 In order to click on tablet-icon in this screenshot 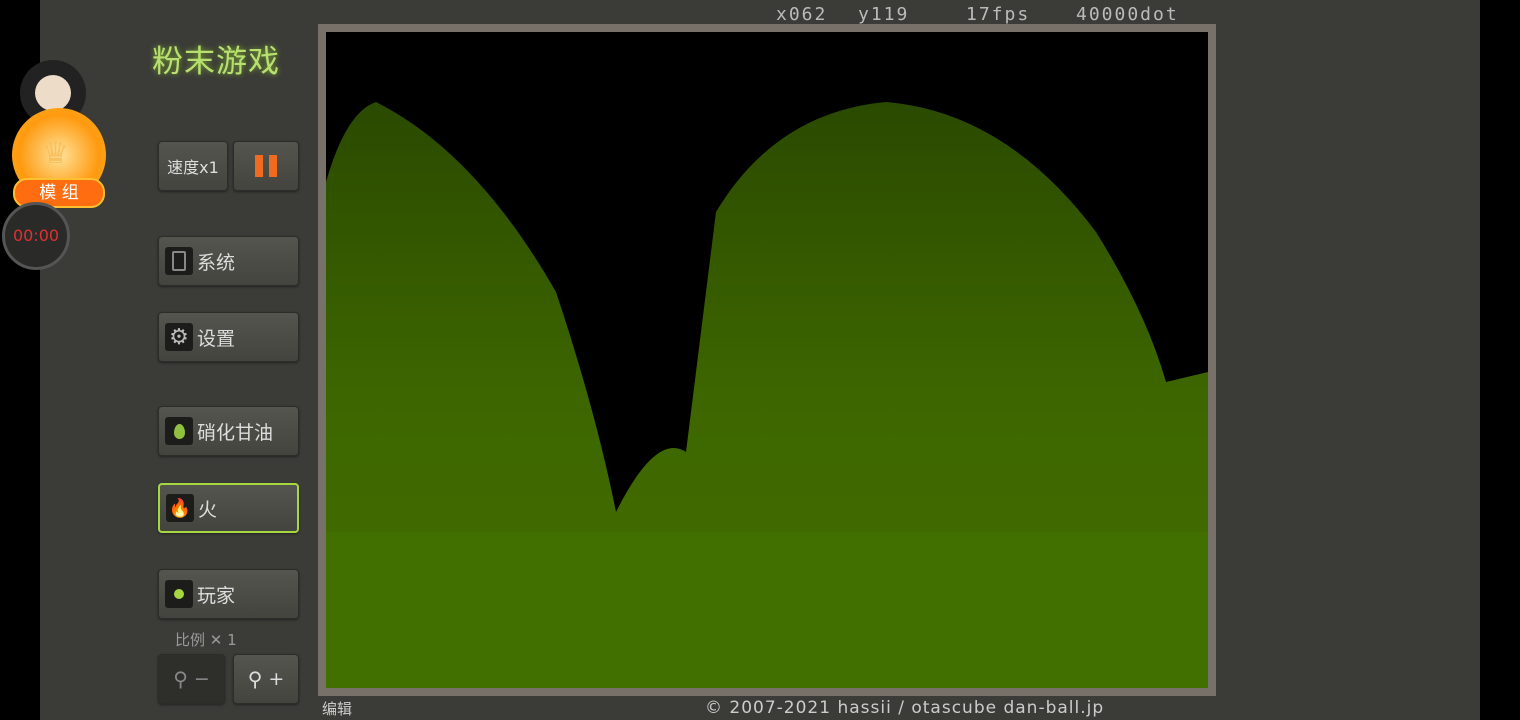, I will do `click(179, 261)`.